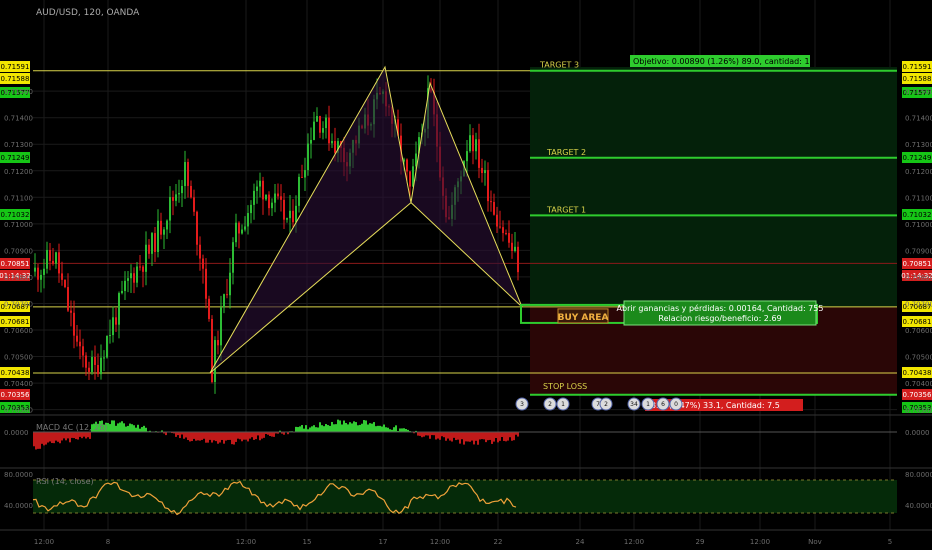  What do you see at coordinates (918, 358) in the screenshot?
I see `y-tick-right: 0.70500` at bounding box center [918, 358].